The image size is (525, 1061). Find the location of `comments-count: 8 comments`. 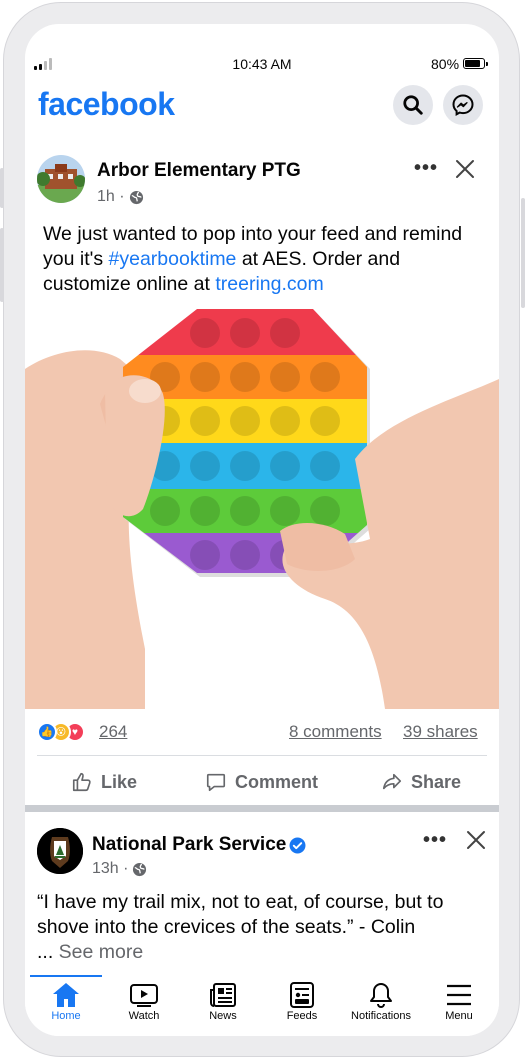

comments-count: 8 comments is located at coordinates (335, 732).